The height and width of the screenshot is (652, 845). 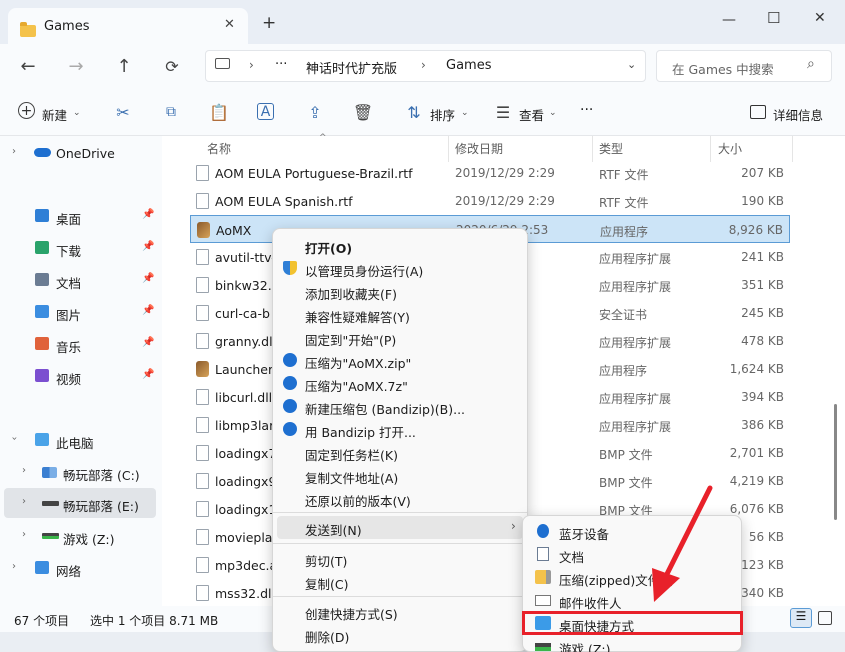 I want to click on column-header-date: 修改日期, so click(x=479, y=148).